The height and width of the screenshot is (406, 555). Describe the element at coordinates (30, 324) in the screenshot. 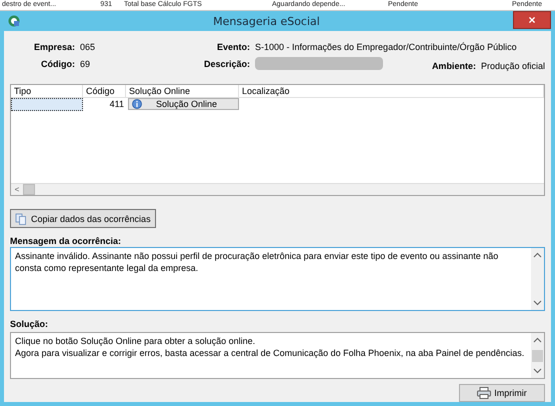

I see `section-label: Solução:` at that location.